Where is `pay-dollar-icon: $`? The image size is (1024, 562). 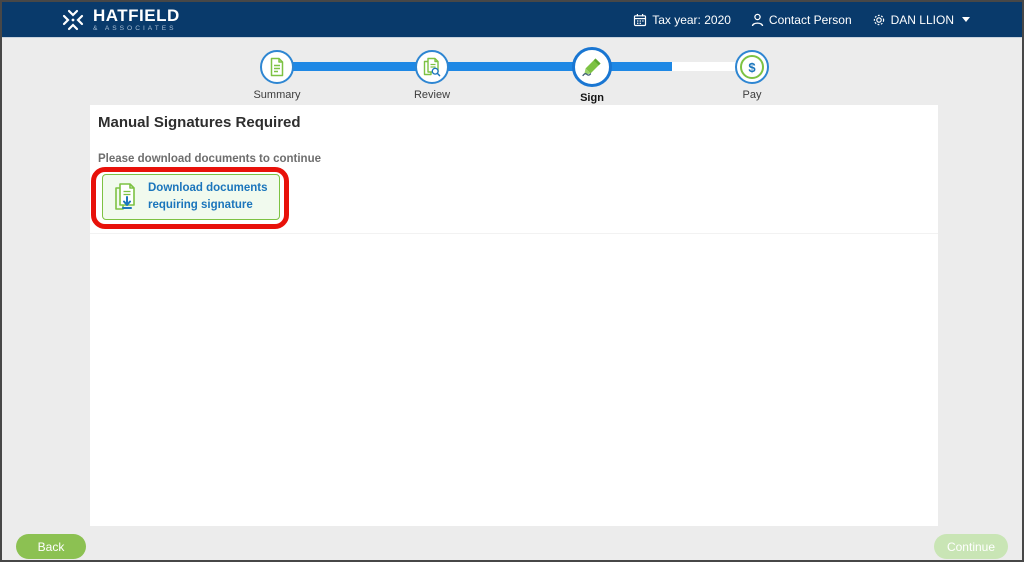 pay-dollar-icon: $ is located at coordinates (752, 67).